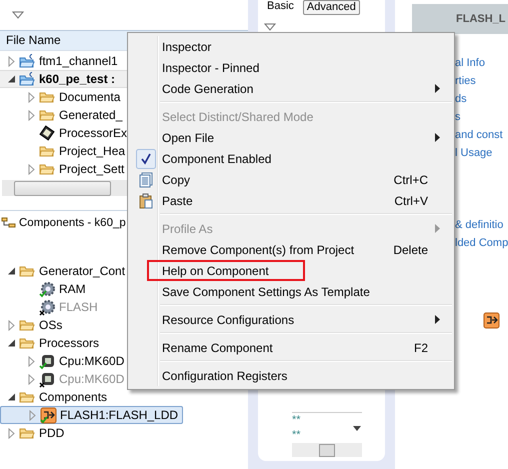  I want to click on shortcut-label: Ctrl+C, so click(411, 179).